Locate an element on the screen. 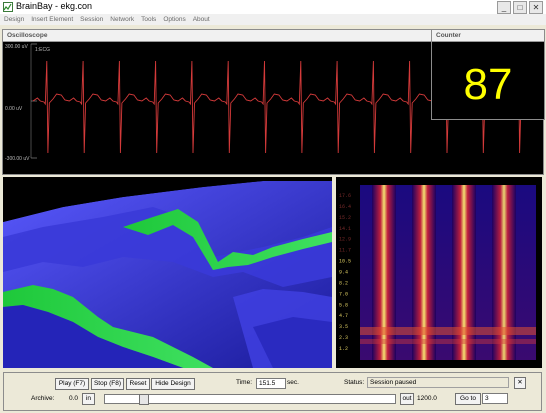 The image size is (546, 413). counter-title: Counter is located at coordinates (488, 36).